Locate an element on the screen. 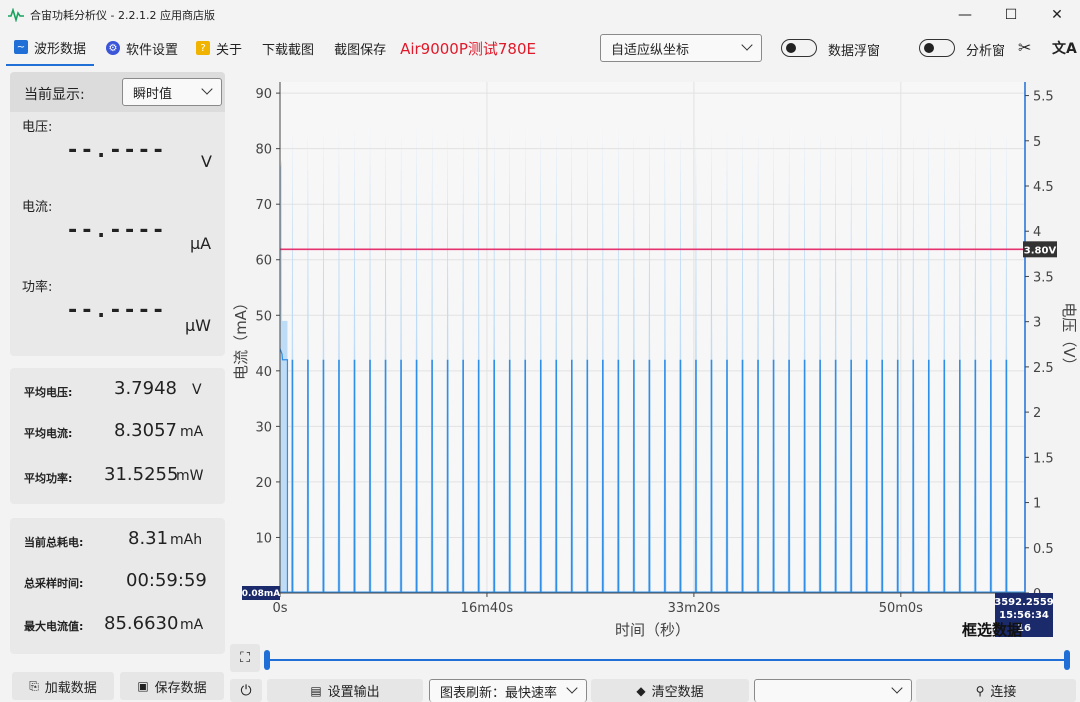 The width and height of the screenshot is (1080, 702). y-axis-label: 电流（mA） is located at coordinates (241, 337).